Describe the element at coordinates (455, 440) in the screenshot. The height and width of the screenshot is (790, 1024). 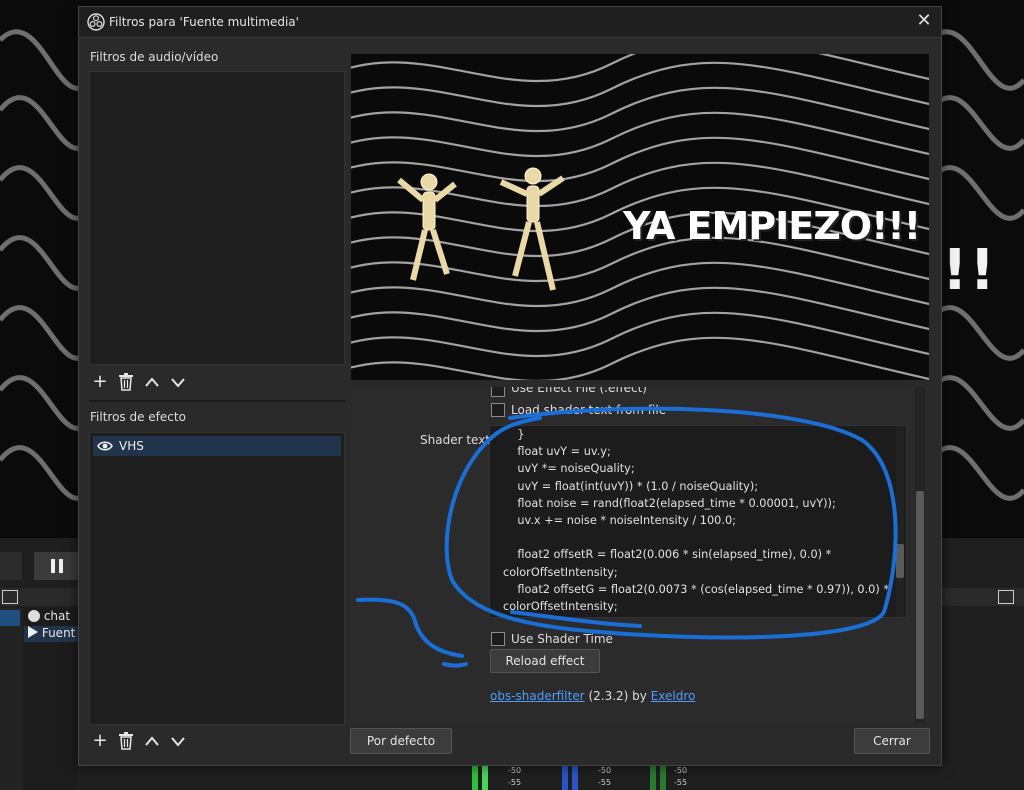
I see `shader-text-label: Shader text` at that location.